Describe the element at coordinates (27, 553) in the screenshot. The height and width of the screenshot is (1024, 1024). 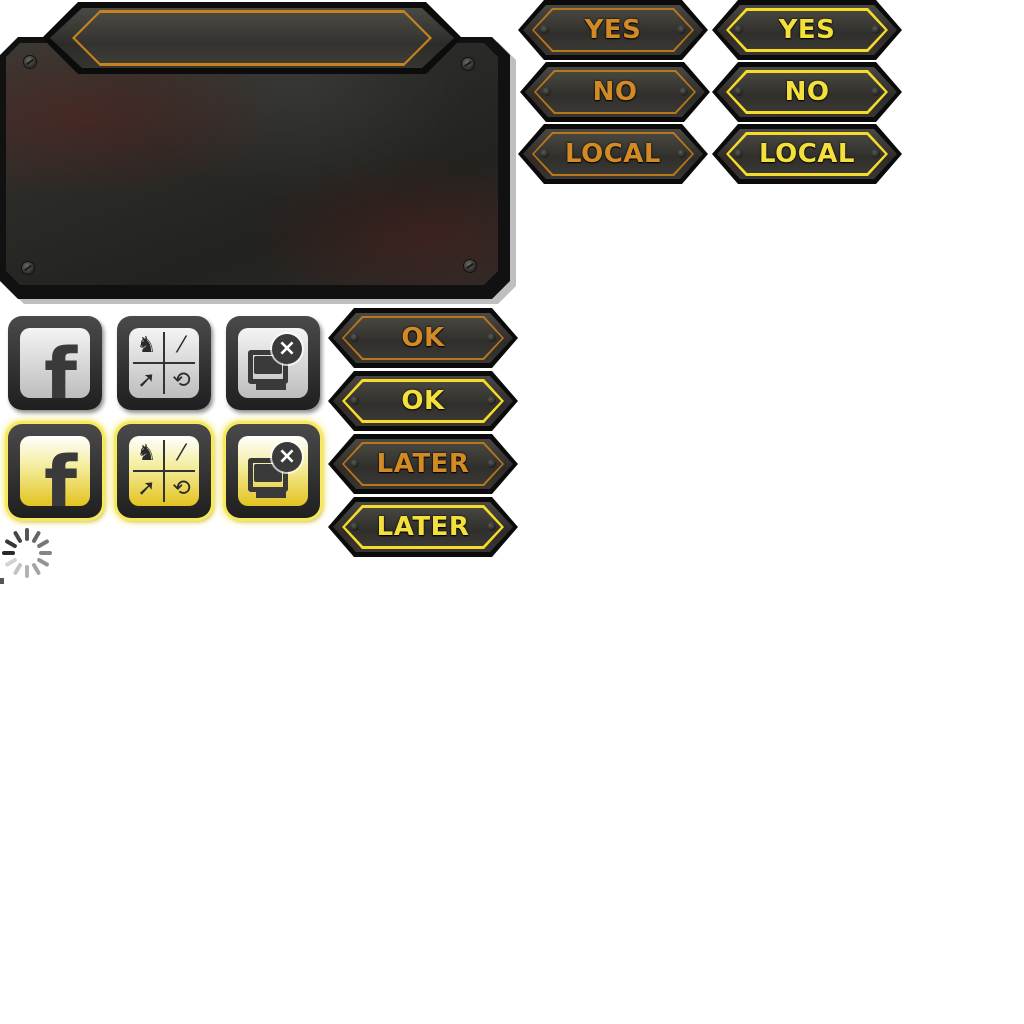
I see `loading-spinner-icon` at that location.